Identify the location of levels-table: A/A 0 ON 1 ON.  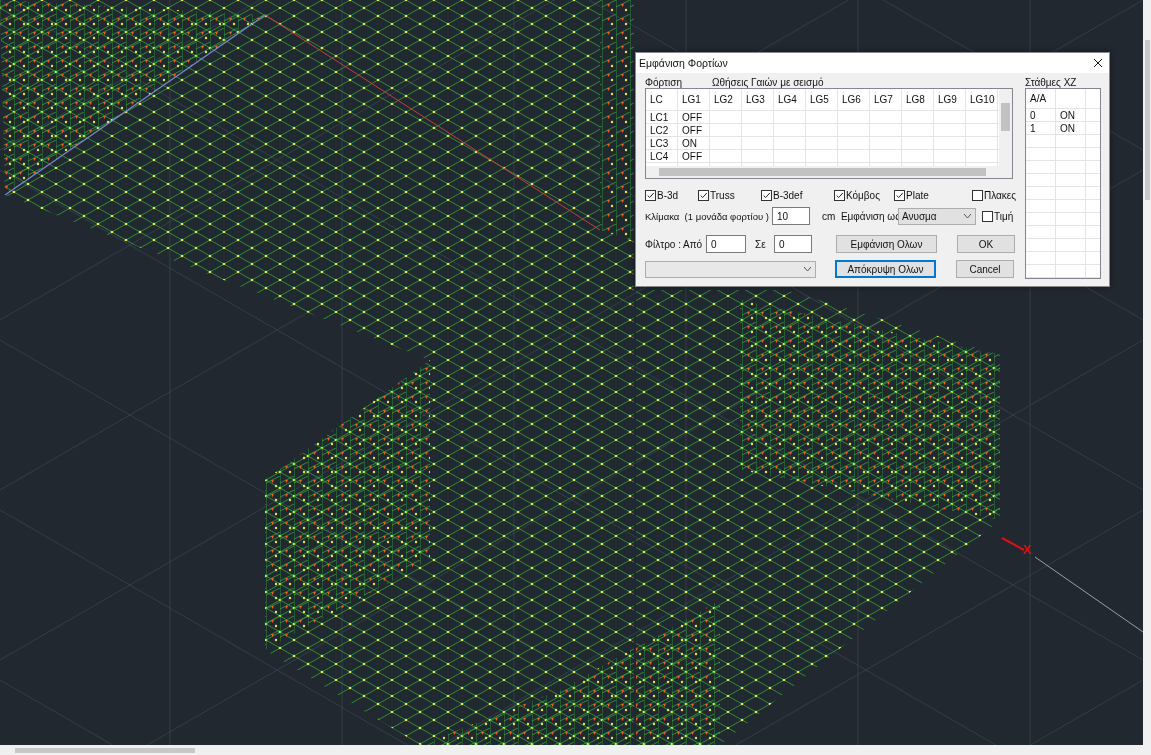
(1063, 183).